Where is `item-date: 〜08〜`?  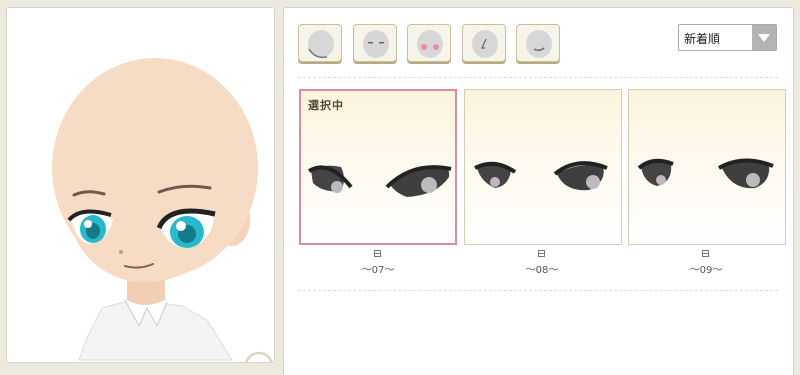
item-date: 〜08〜 is located at coordinates (542, 270).